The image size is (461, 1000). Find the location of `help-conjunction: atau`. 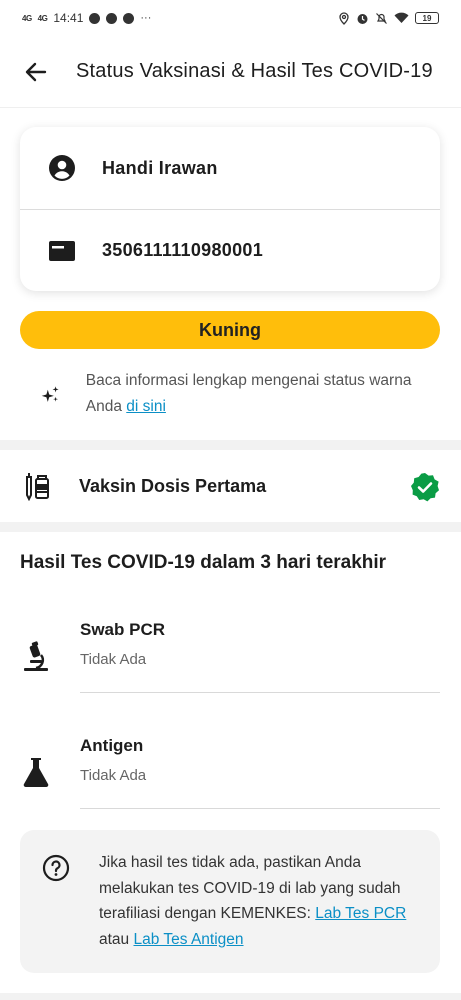

help-conjunction: atau is located at coordinates (116, 939).